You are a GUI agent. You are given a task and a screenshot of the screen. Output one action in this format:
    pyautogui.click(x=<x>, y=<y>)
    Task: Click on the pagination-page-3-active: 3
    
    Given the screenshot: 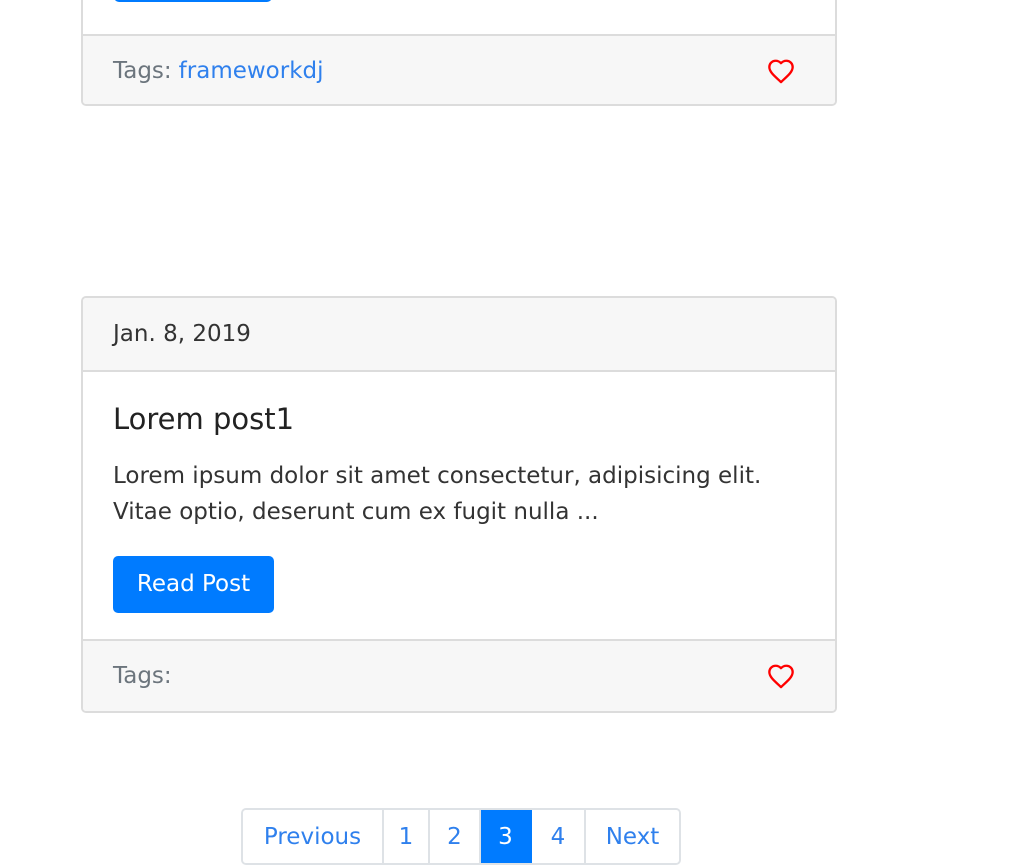 What is the action you would take?
    pyautogui.click(x=506, y=836)
    